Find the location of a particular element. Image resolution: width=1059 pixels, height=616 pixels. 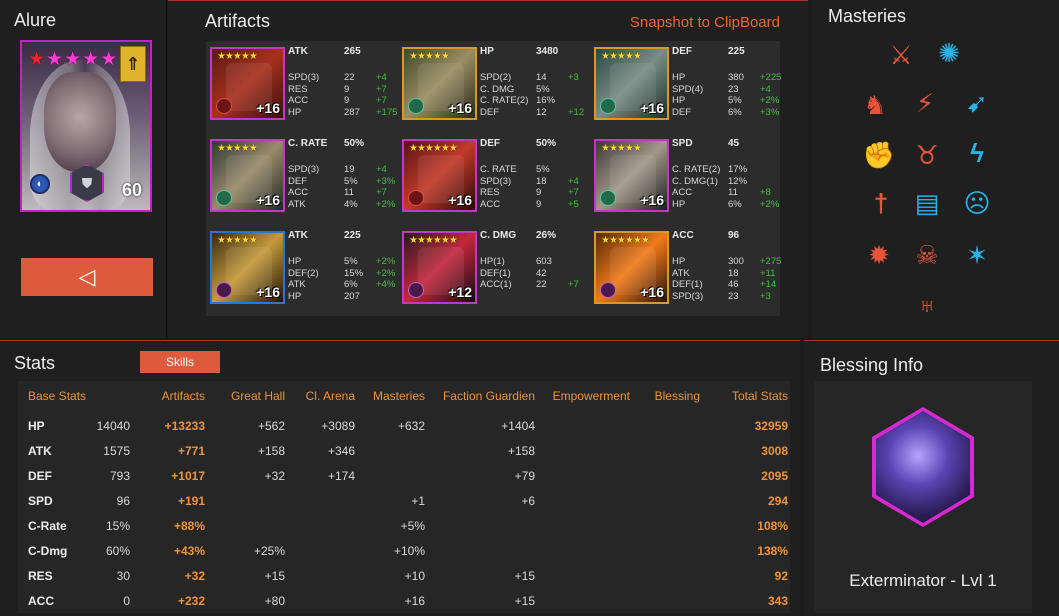

artifact-substats: SPD(3) 19 +4 DEF 5% +3% ACC 11 +7 ATK 4% +2% is located at coordinates (341, 187).